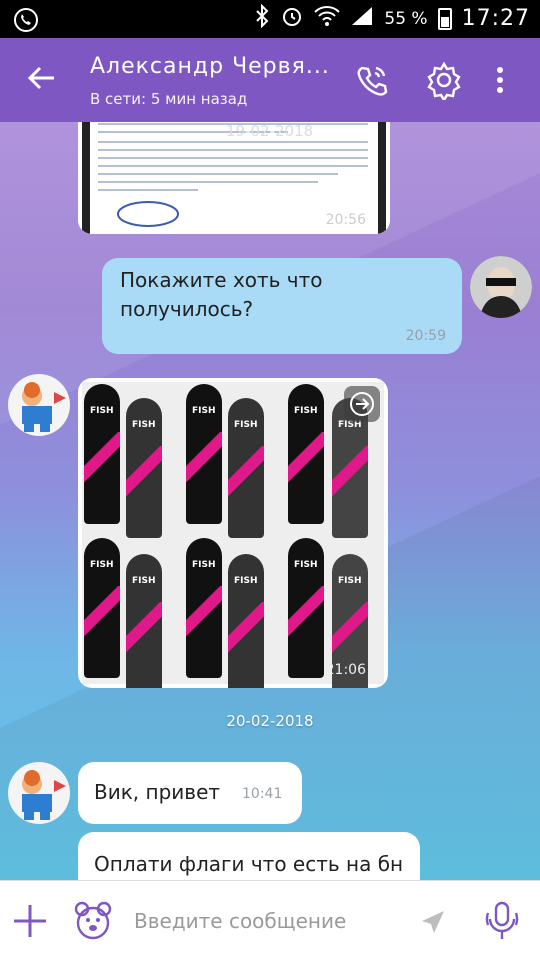  I want to click on my-avatar, so click(501, 287).